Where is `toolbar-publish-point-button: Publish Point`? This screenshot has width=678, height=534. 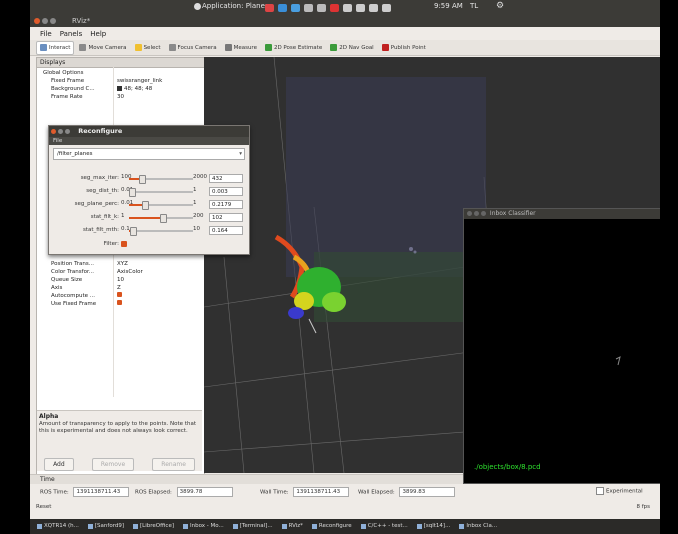
toolbar-publish-point-button: Publish Point is located at coordinates (404, 48).